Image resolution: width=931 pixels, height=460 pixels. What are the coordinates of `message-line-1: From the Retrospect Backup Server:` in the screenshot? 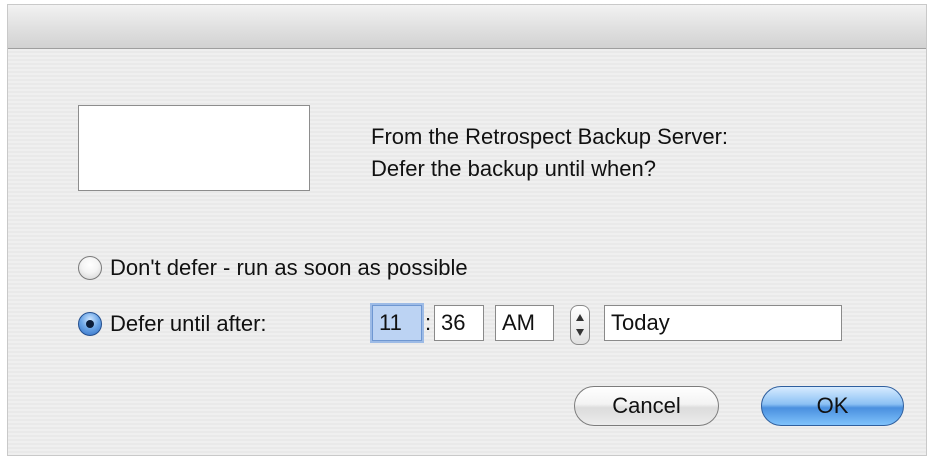 It's located at (550, 136).